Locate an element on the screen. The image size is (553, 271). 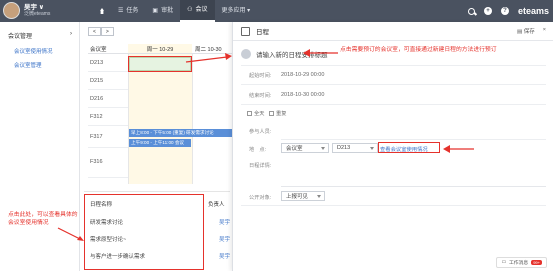
prev-week-button: < is located at coordinates (94, 31).